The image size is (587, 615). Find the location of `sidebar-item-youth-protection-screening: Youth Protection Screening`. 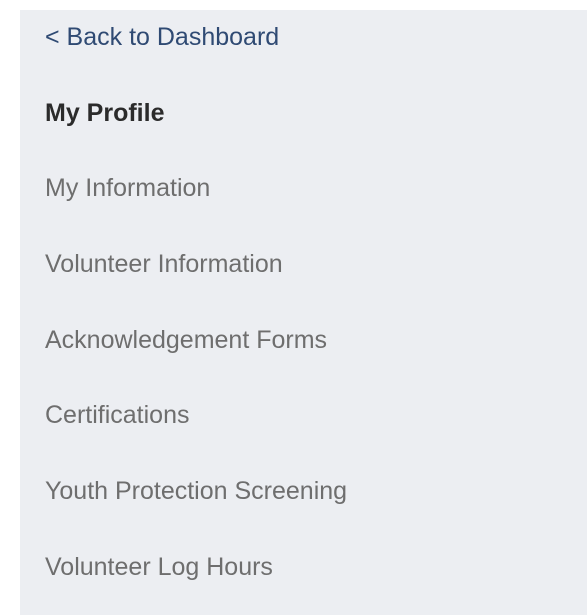

sidebar-item-youth-protection-screening: Youth Protection Screening is located at coordinates (196, 491).